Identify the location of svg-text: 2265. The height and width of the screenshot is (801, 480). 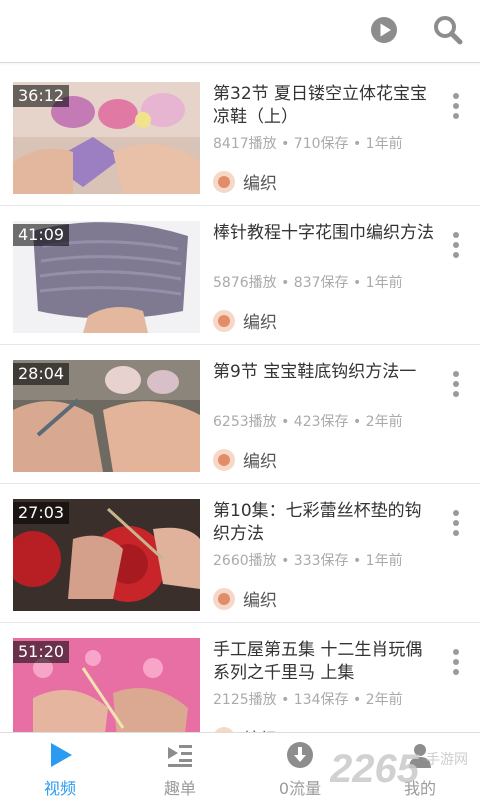
(375, 769).